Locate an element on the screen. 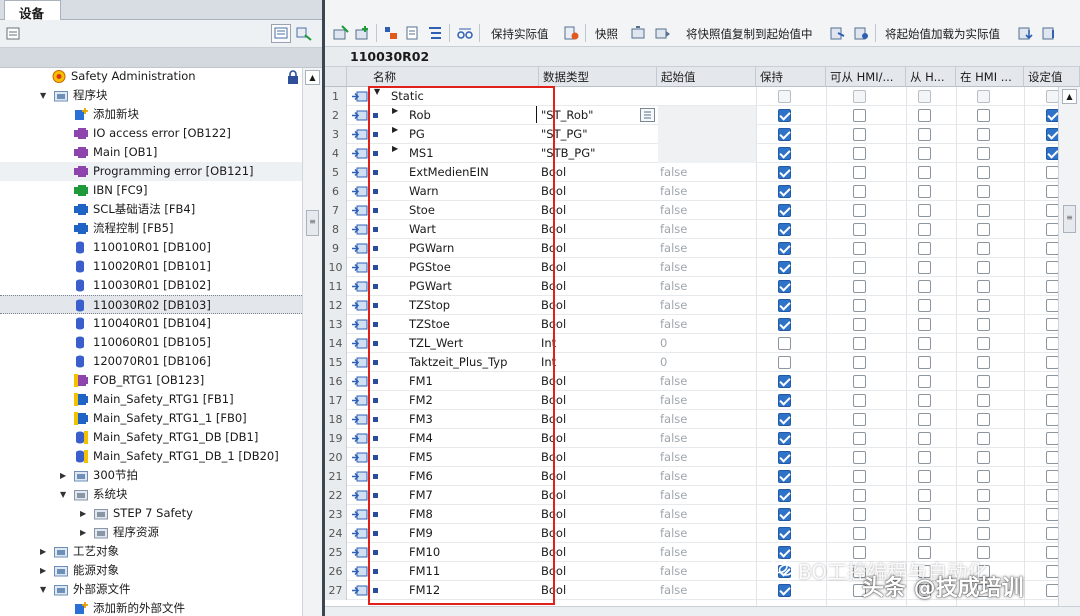  table-row: 12 TZStop Bool false is located at coordinates (691, 305).